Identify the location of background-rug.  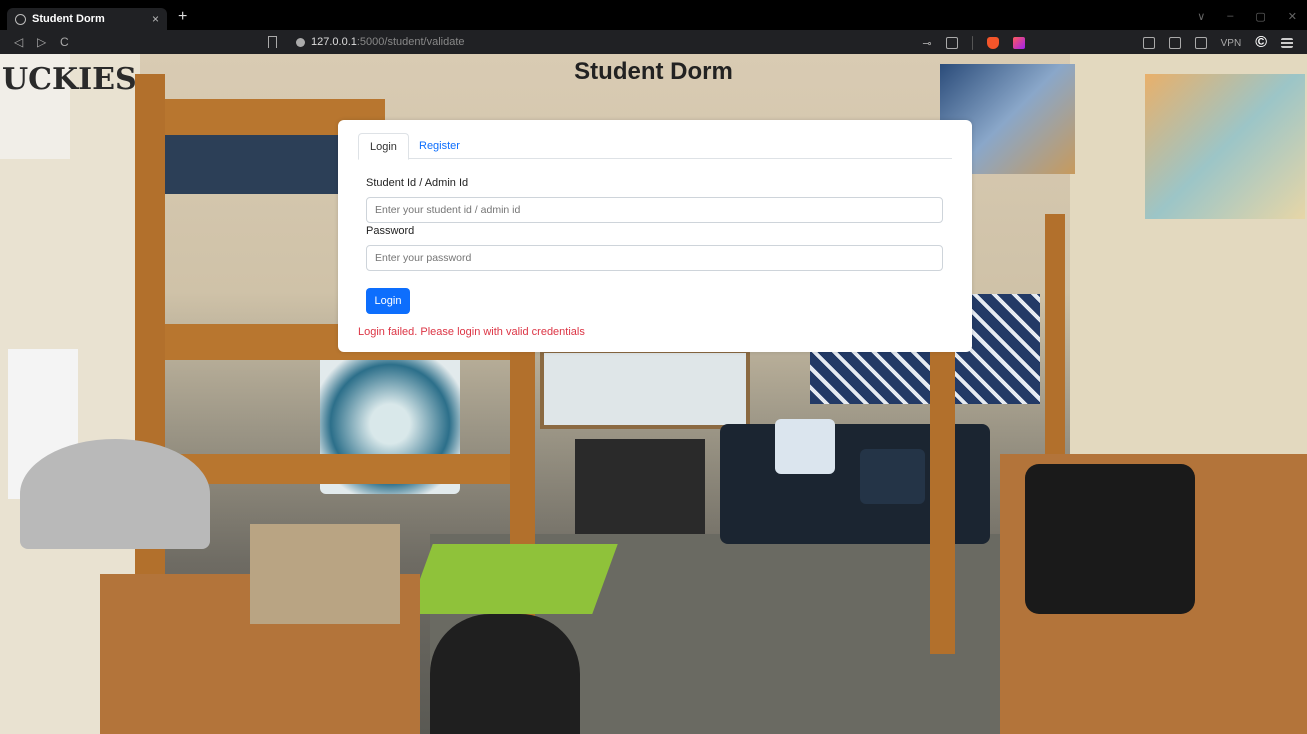
(512, 579).